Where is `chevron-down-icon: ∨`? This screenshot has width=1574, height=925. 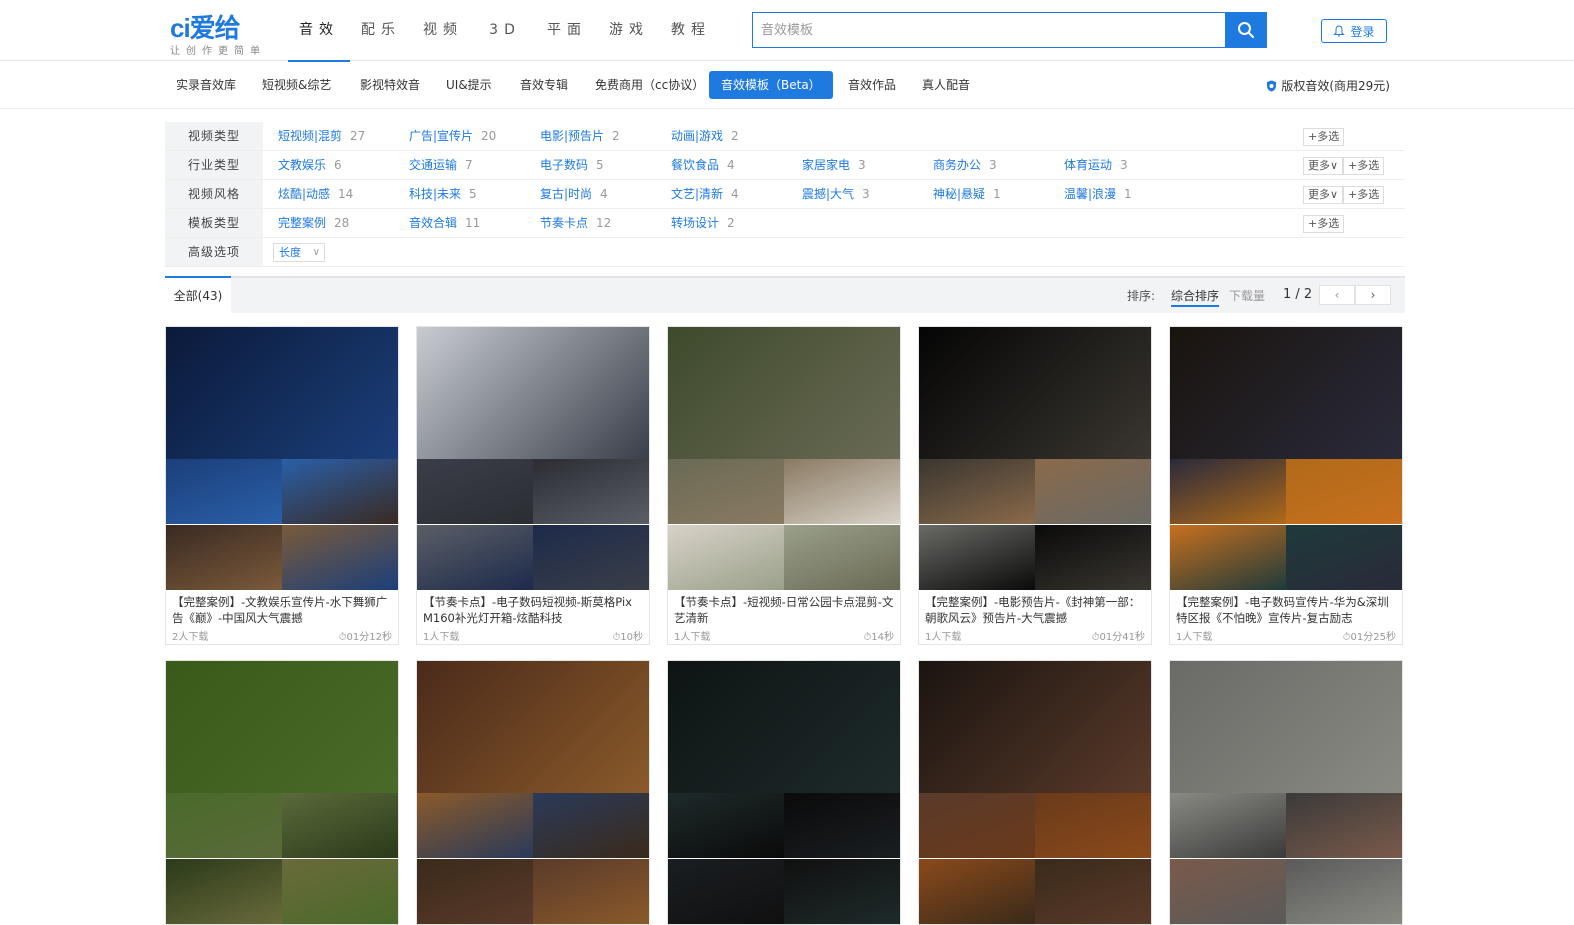
chevron-down-icon: ∨ is located at coordinates (316, 252).